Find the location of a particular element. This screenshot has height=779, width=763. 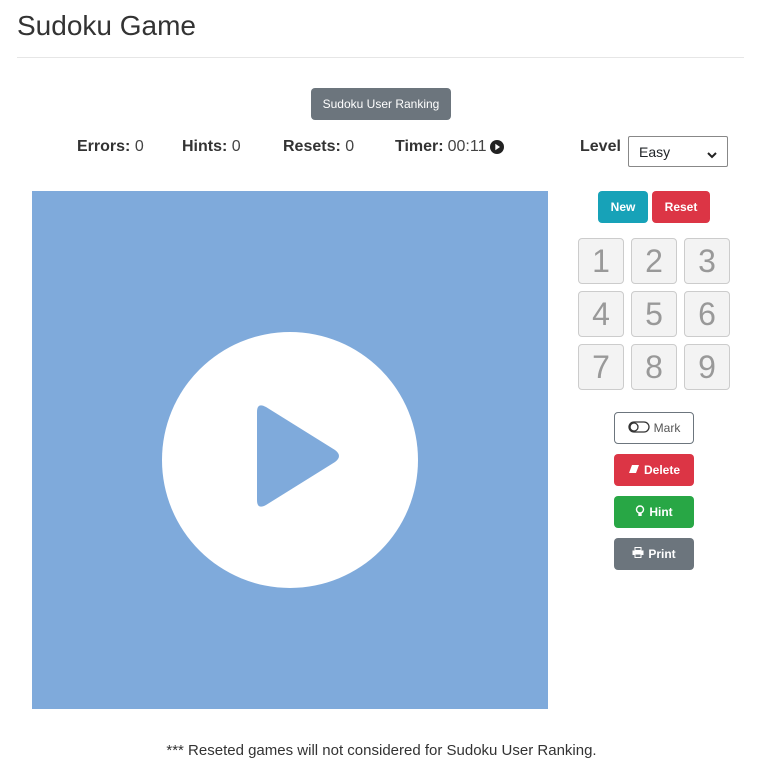

user-ranking-button: Sudoku User Ranking is located at coordinates (381, 104).